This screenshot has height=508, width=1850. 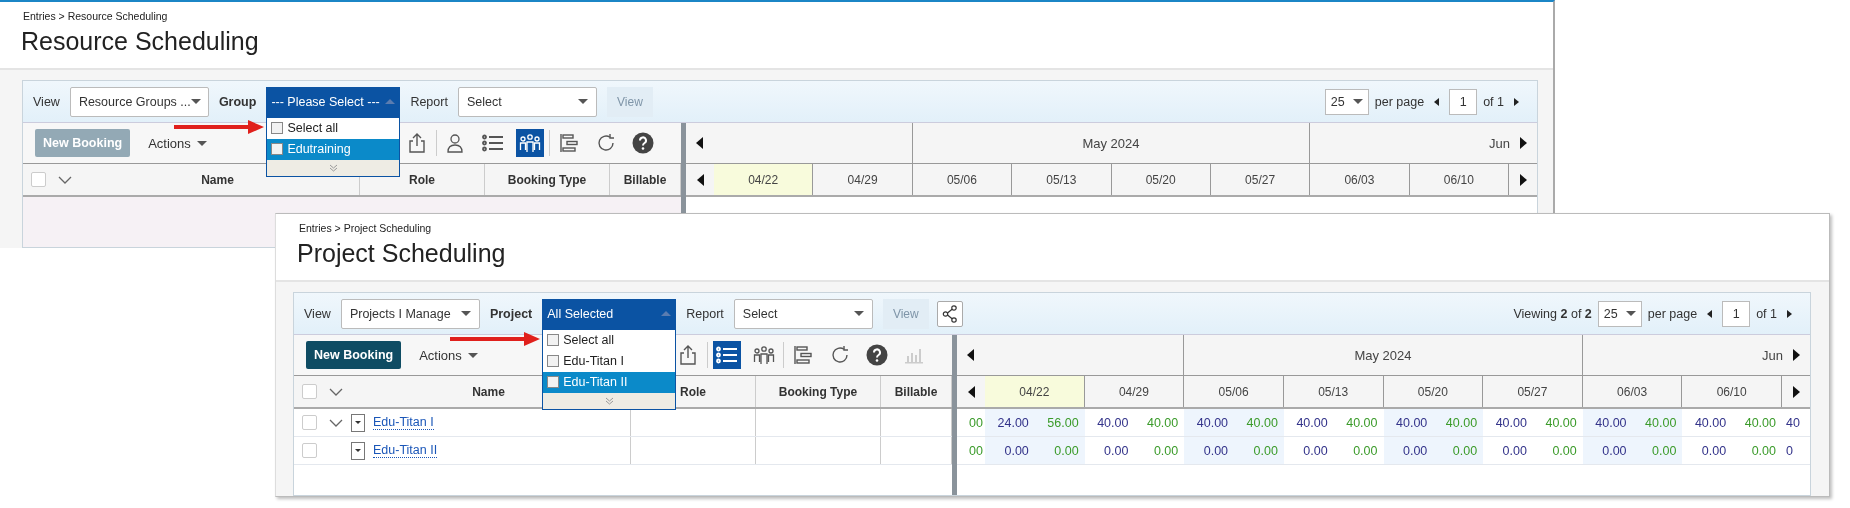 What do you see at coordinates (609, 361) in the screenshot?
I see `dropdown-option: Edu-Titan I` at bounding box center [609, 361].